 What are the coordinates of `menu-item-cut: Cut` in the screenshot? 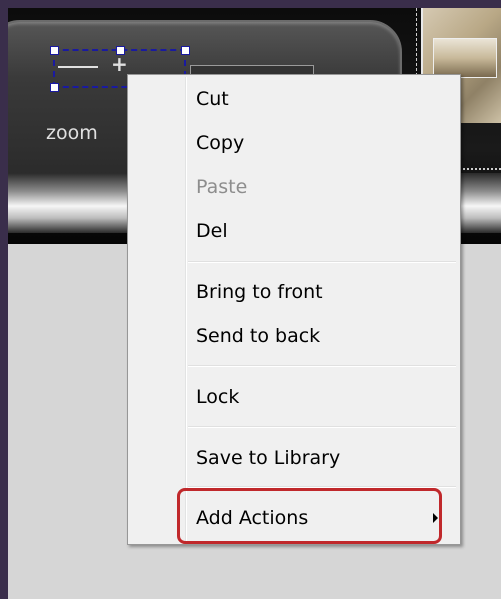 It's located at (294, 99).